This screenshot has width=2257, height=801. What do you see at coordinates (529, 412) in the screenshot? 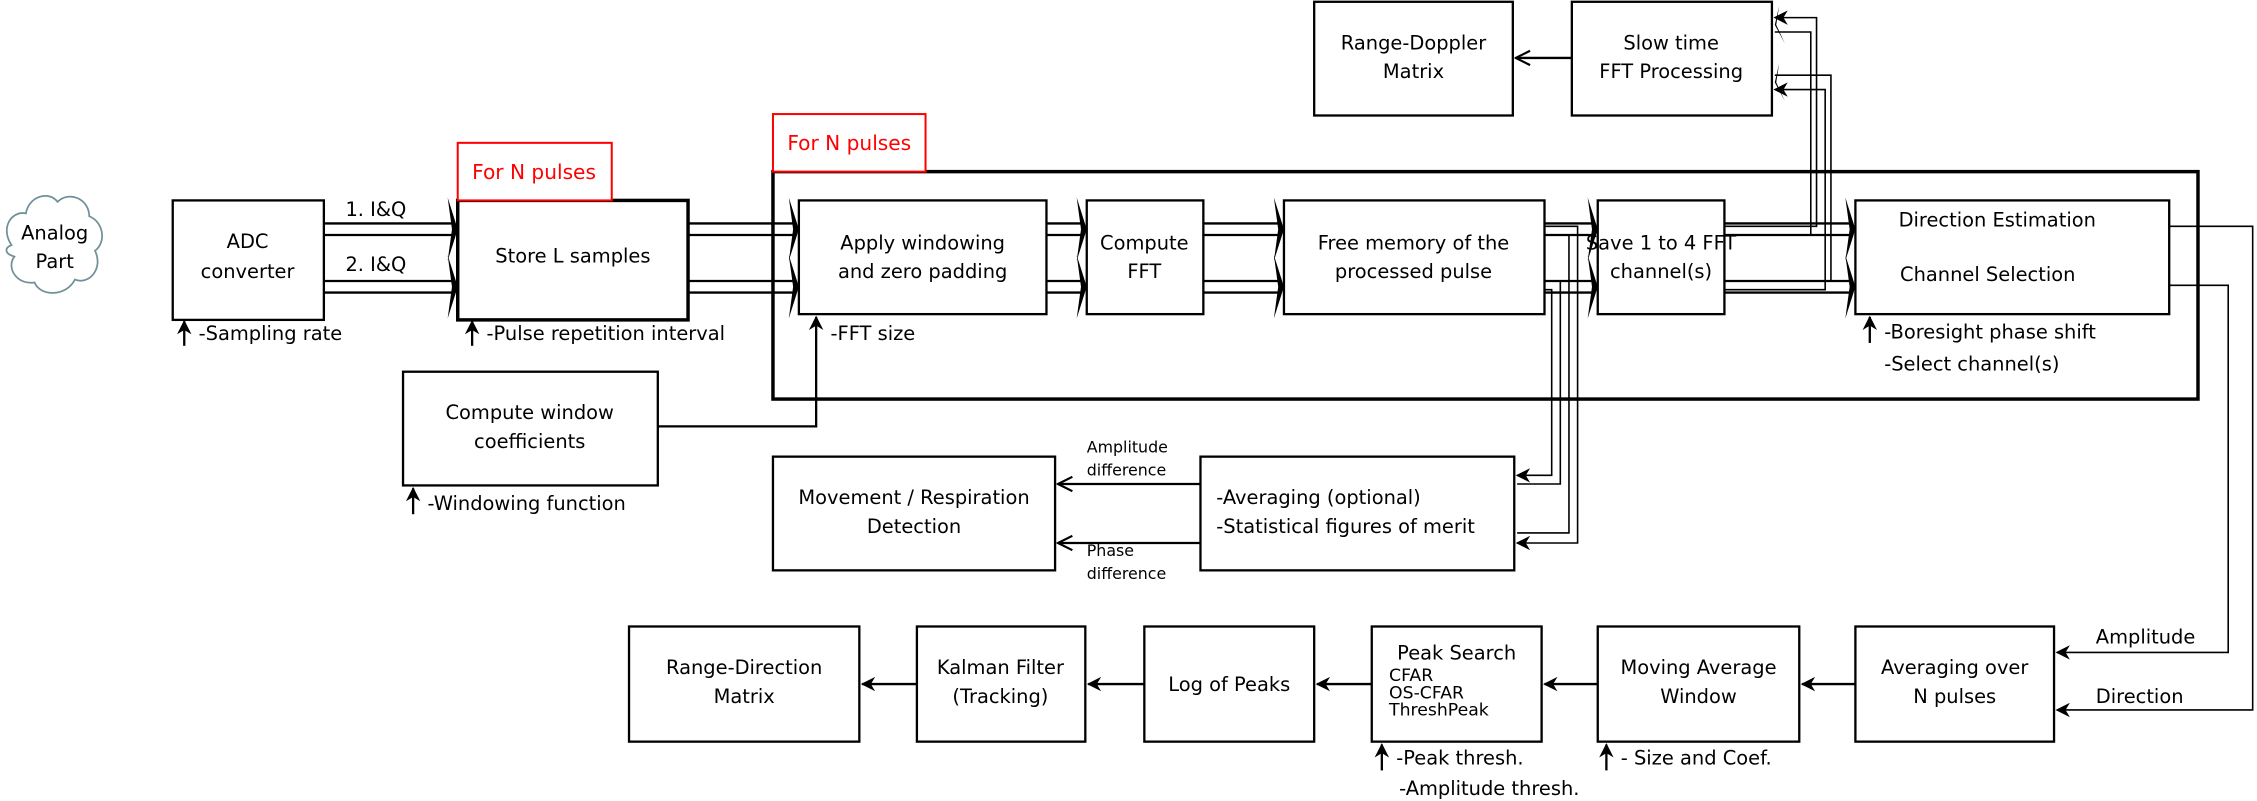
I see `window-coef-line1: Compute window` at bounding box center [529, 412].